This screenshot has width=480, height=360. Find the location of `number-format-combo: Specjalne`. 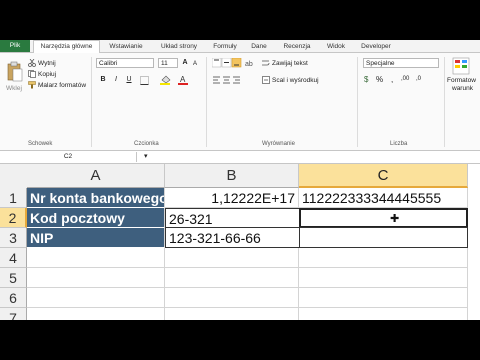

number-format-combo: Specjalne is located at coordinates (401, 63).